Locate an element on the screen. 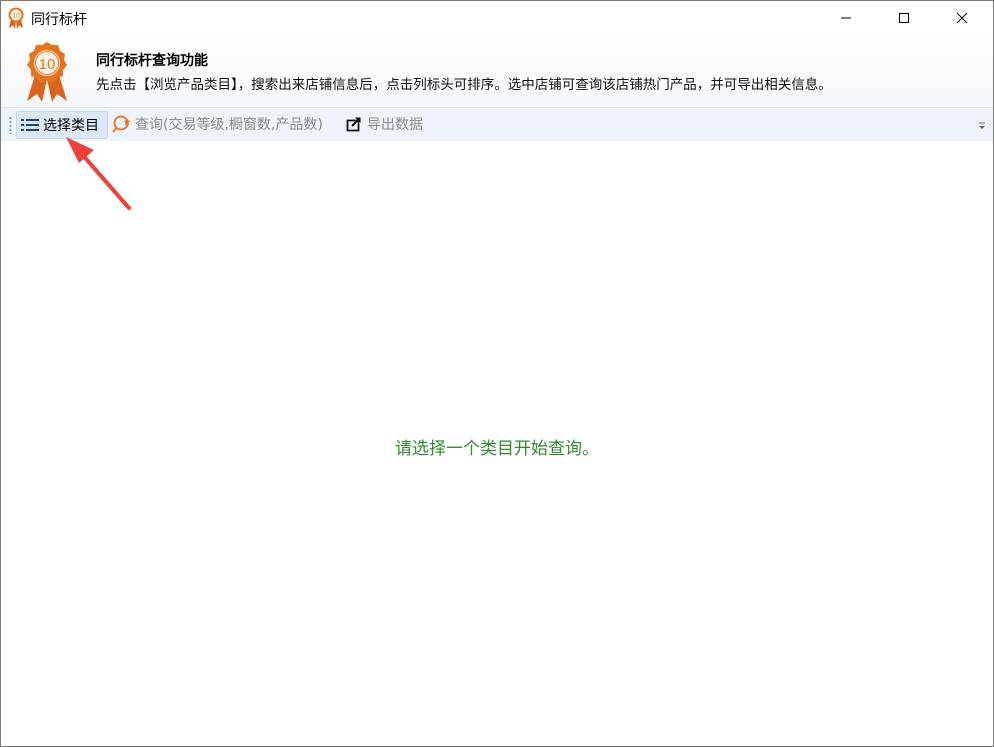 The height and width of the screenshot is (747, 994). search-star-icon is located at coordinates (122, 124).